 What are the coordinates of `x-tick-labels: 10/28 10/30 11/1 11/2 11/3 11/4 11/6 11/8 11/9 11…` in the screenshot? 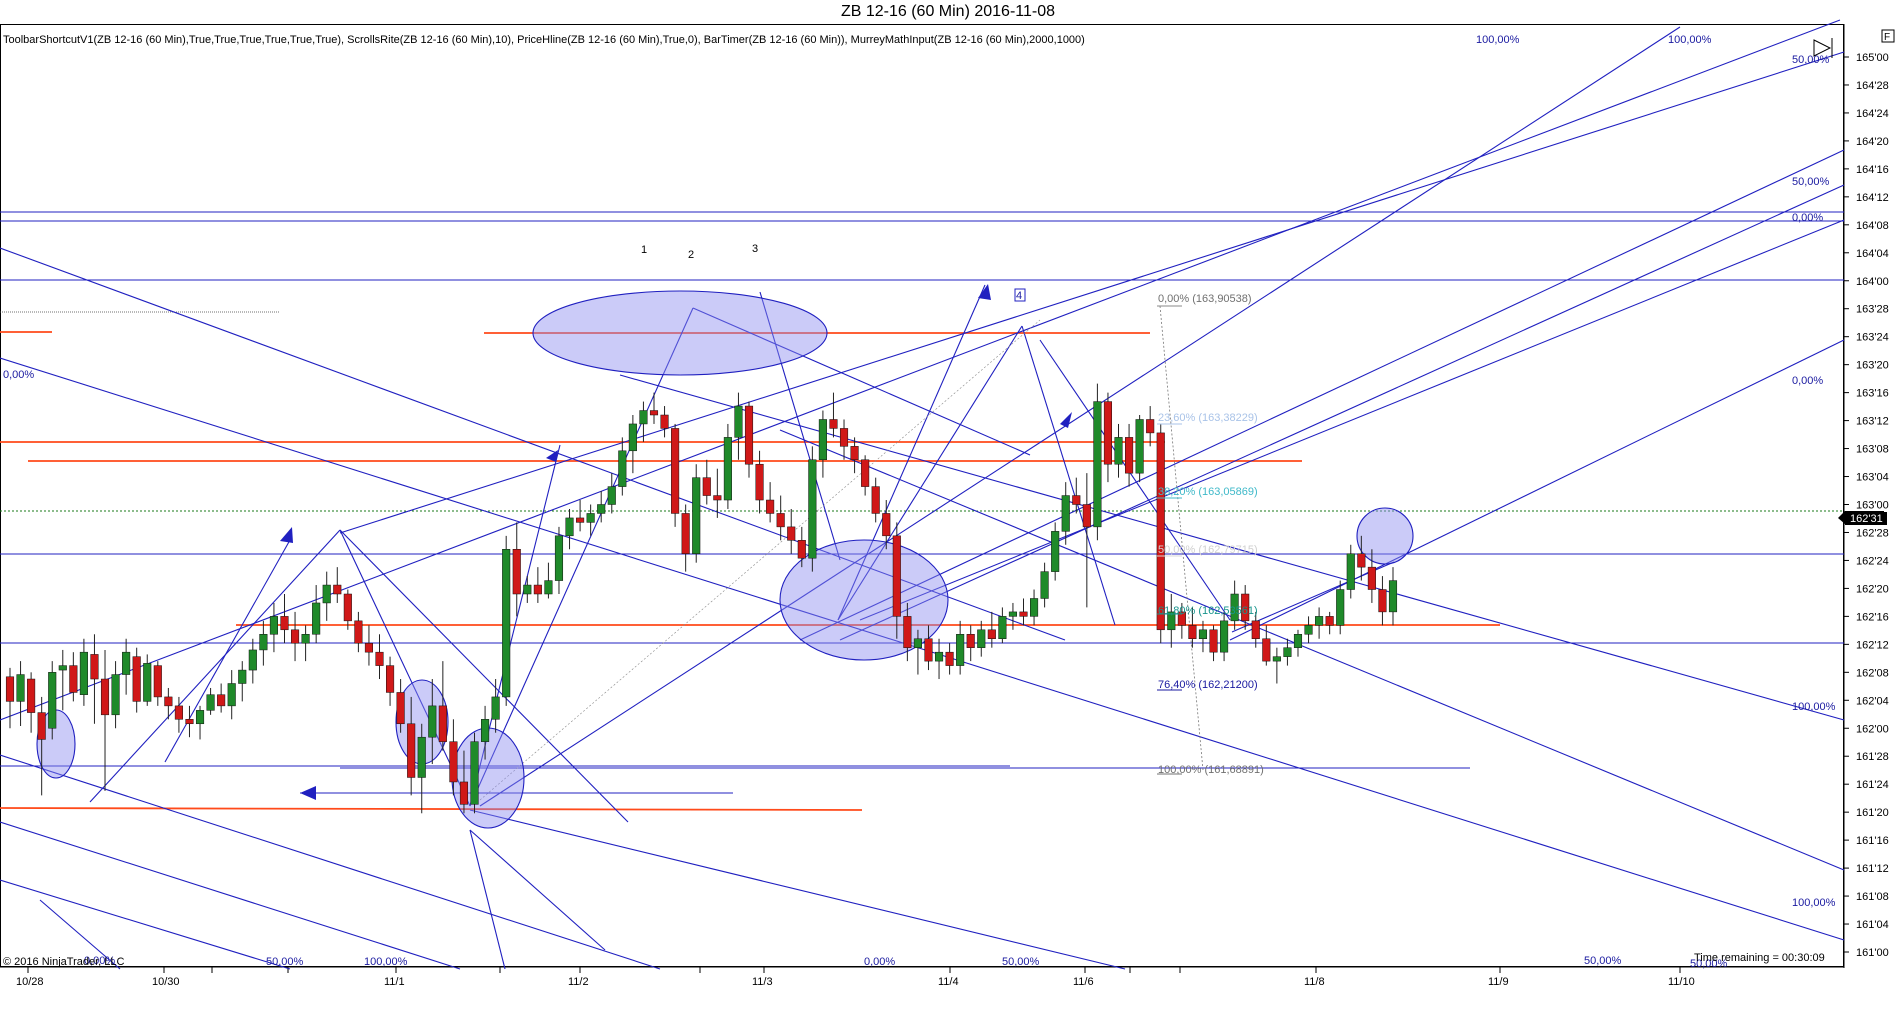 It's located at (855, 977).